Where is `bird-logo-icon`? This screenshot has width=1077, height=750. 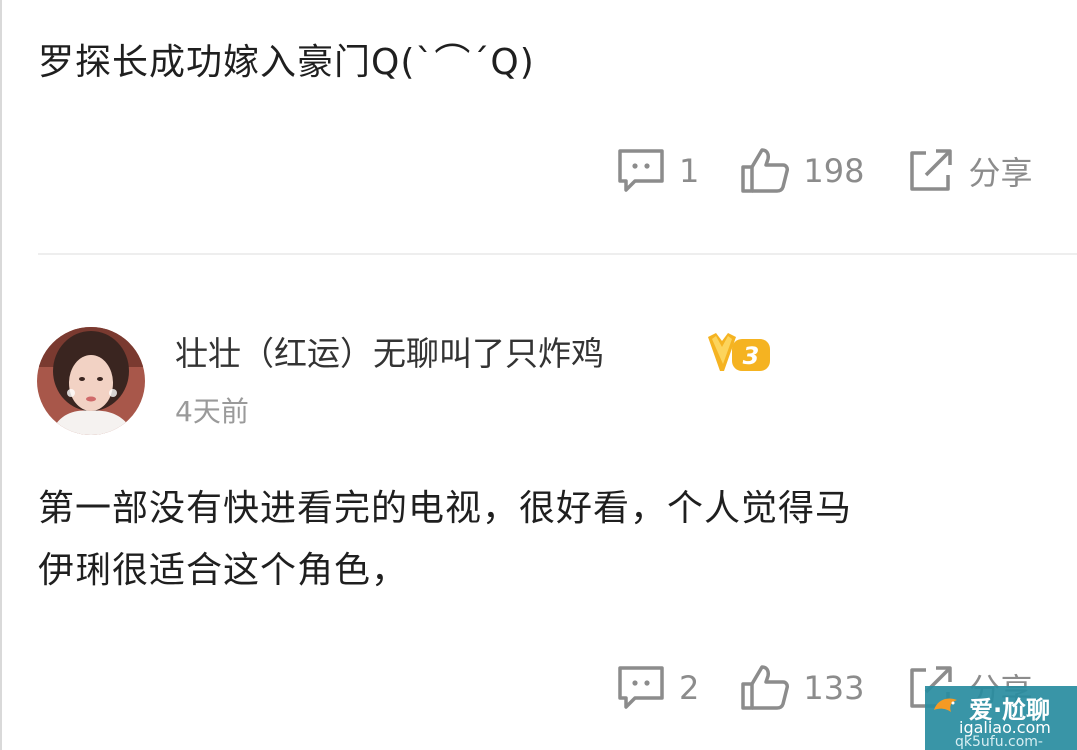 bird-logo-icon is located at coordinates (946, 709).